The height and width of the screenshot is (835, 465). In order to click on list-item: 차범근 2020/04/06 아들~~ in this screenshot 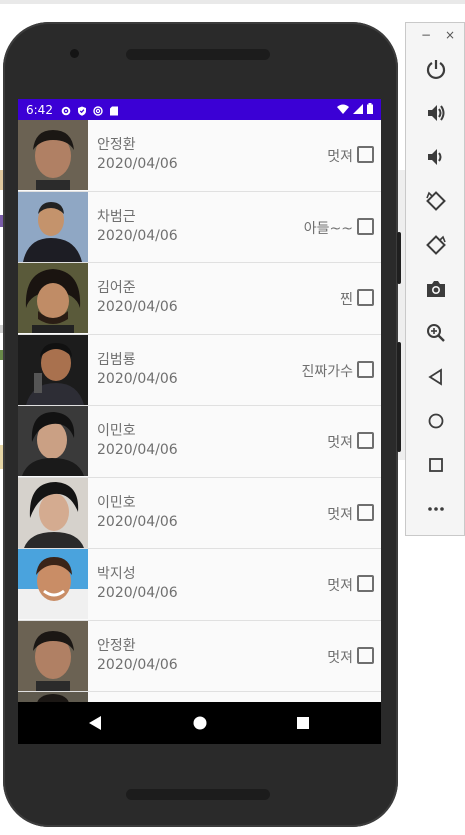, I will do `click(199, 227)`.